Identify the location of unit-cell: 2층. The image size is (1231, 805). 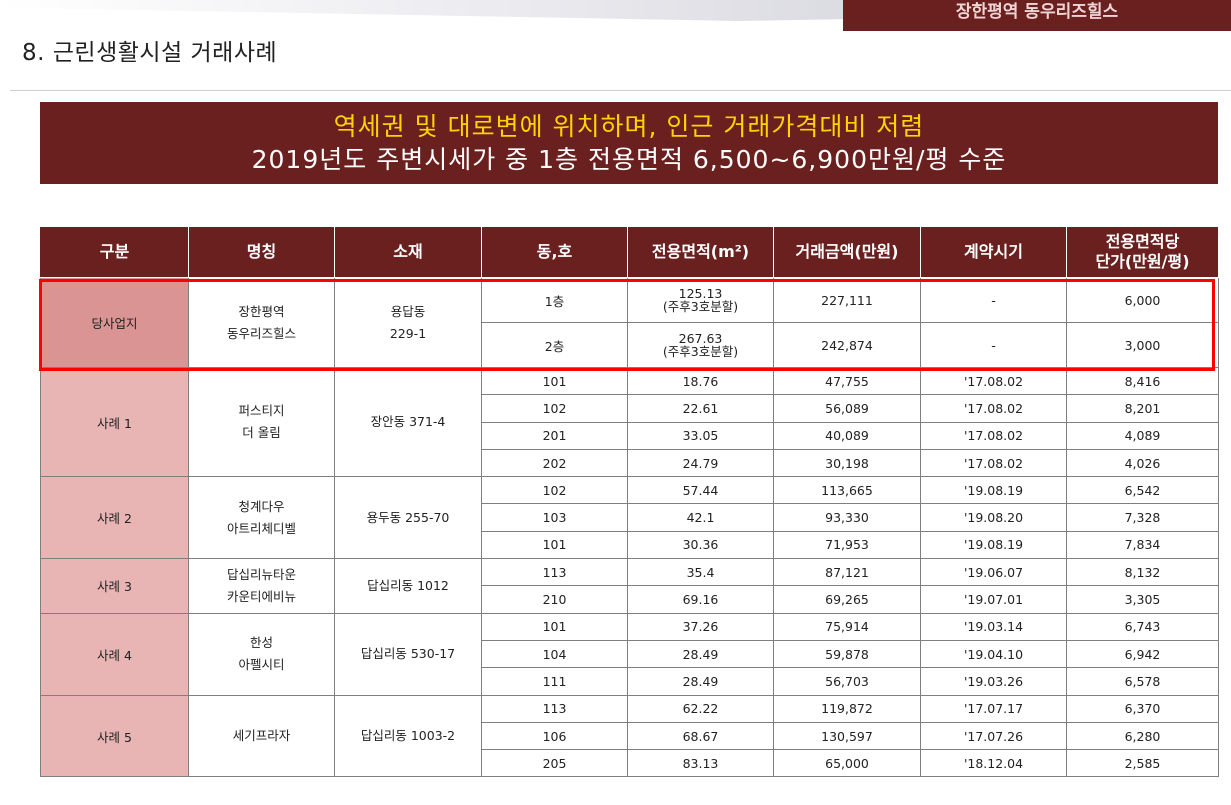
(554, 345).